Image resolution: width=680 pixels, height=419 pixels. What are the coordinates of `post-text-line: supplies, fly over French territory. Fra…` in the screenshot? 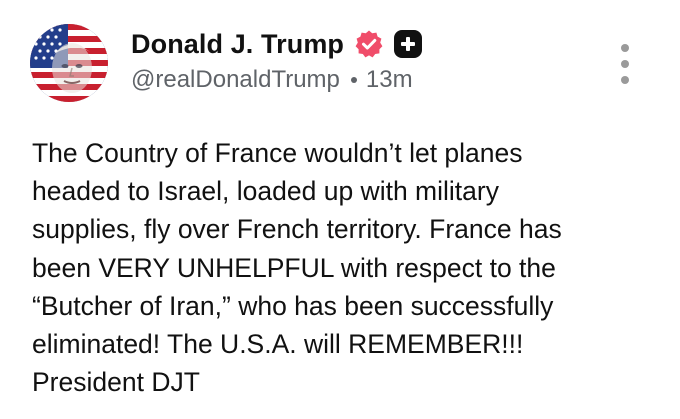 It's located at (297, 229).